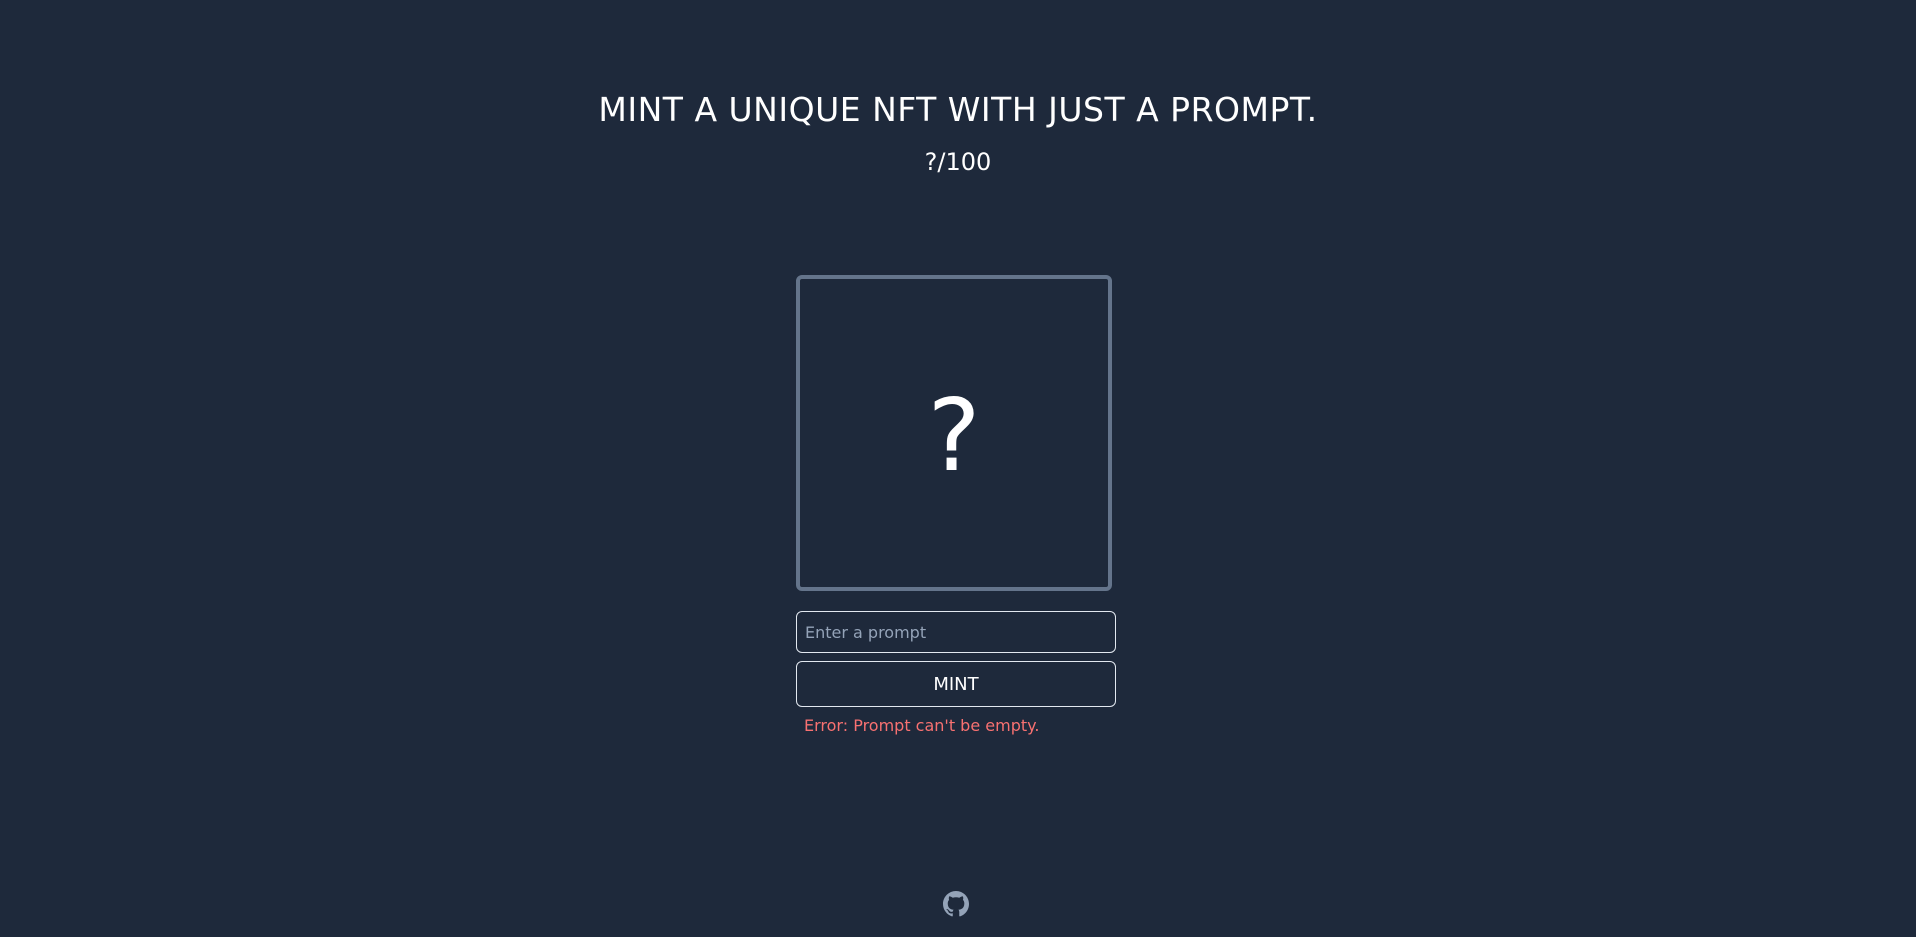  Describe the element at coordinates (954, 435) in the screenshot. I see `question-mark-icon: ?` at that location.